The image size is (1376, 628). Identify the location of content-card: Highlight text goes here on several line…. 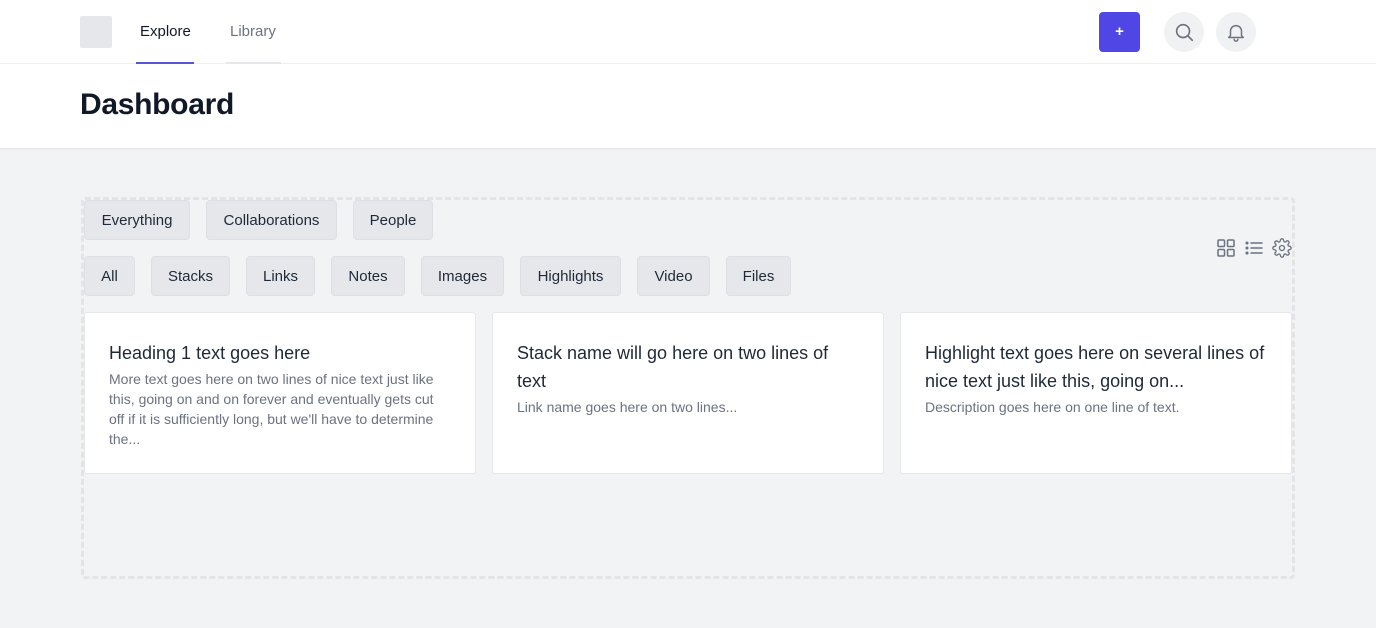
(1096, 393).